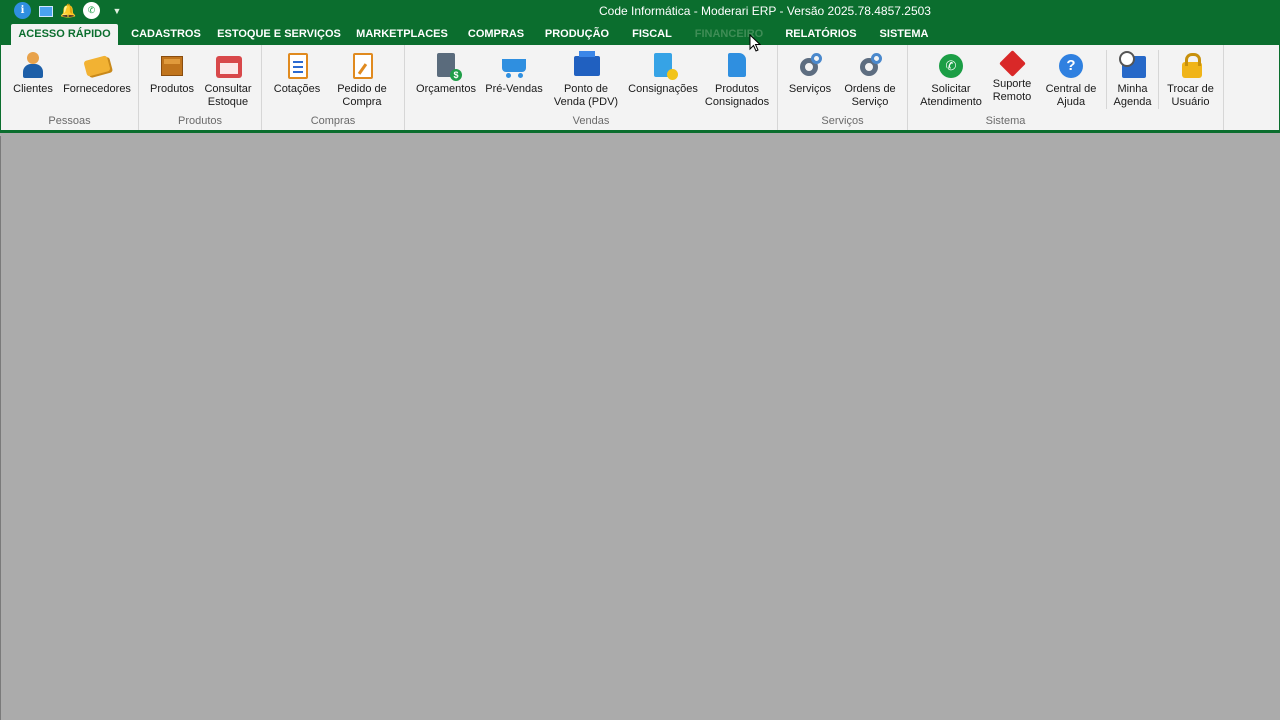  Describe the element at coordinates (1005, 121) in the screenshot. I see `group-label-sistema: Sistema` at that location.